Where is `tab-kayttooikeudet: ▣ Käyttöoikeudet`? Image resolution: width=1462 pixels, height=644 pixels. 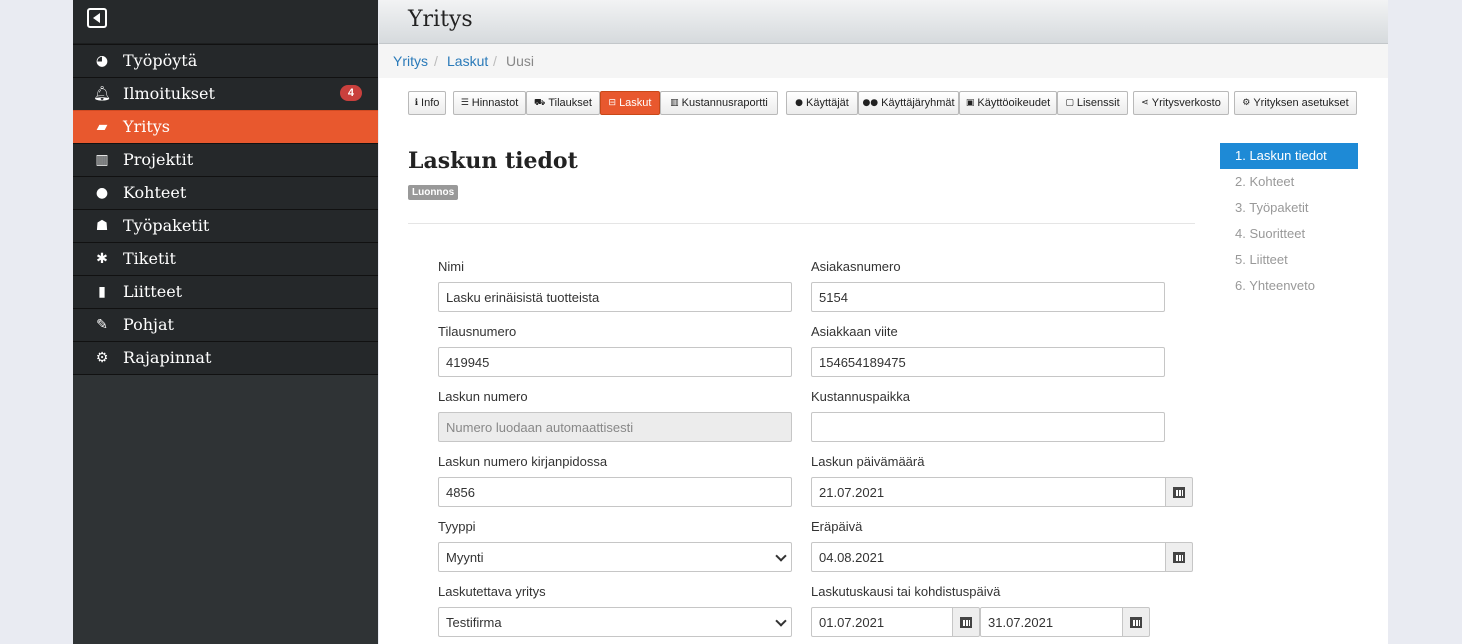 tab-kayttooikeudet: ▣ Käyttöoikeudet is located at coordinates (1008, 103).